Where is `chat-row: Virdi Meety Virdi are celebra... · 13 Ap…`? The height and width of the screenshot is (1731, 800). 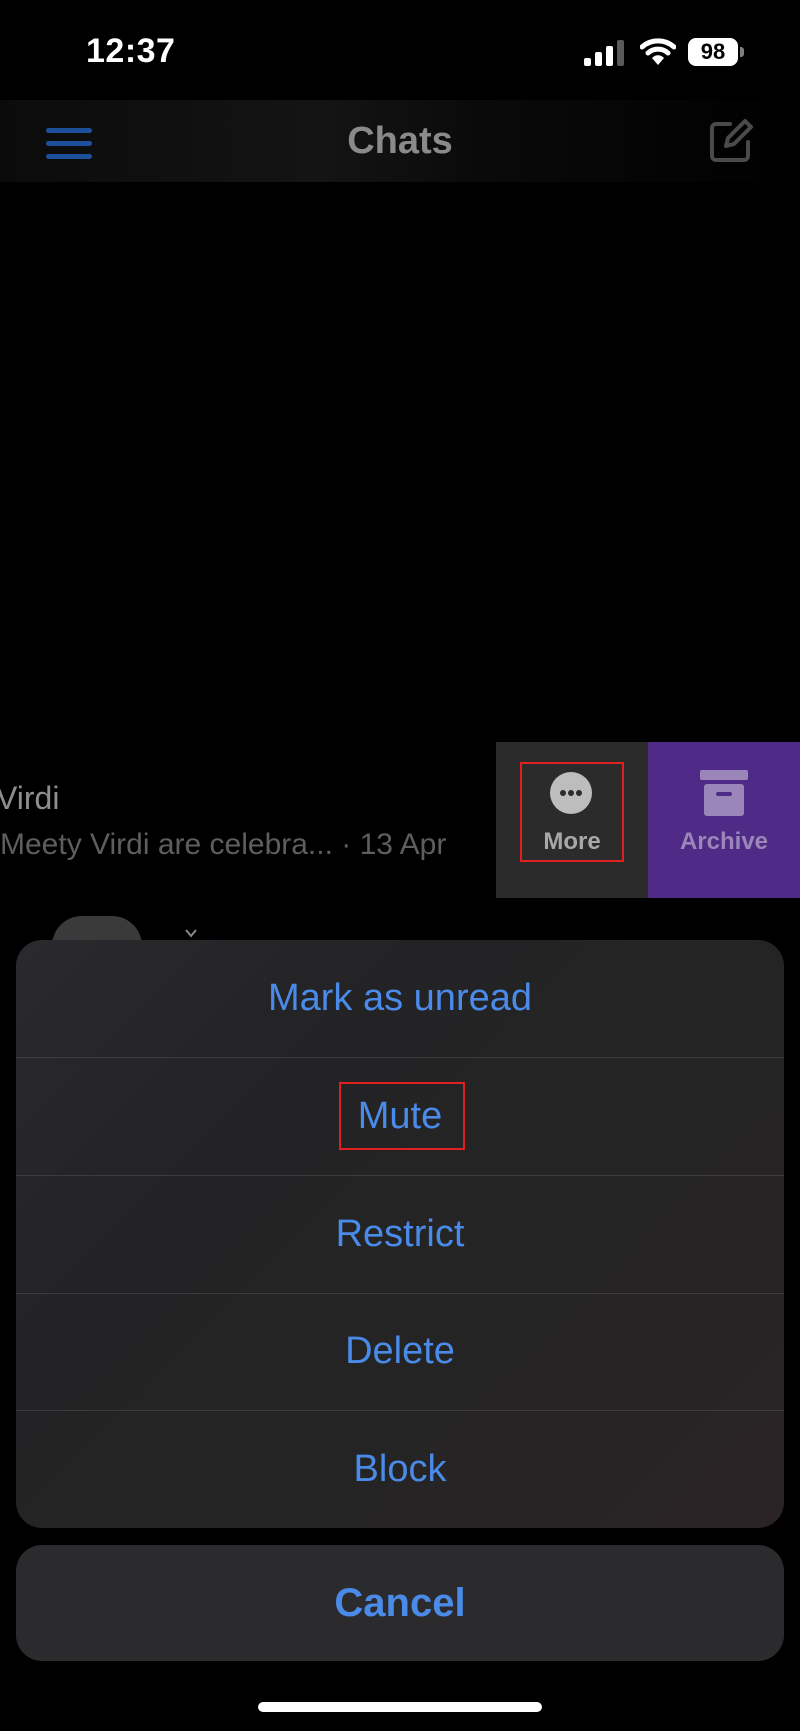 chat-row: Virdi Meety Virdi are celebra... · 13 Ap… is located at coordinates (400, 820).